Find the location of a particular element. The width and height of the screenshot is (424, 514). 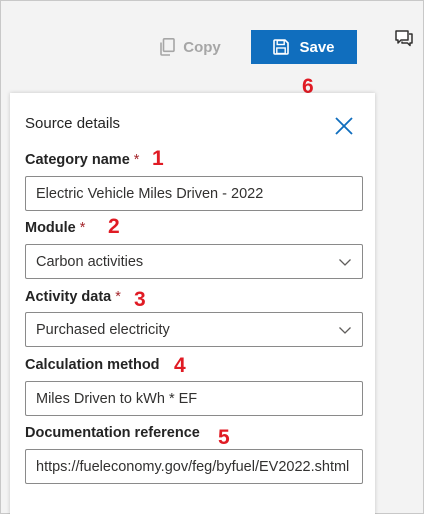

save-floppy-icon is located at coordinates (281, 47).